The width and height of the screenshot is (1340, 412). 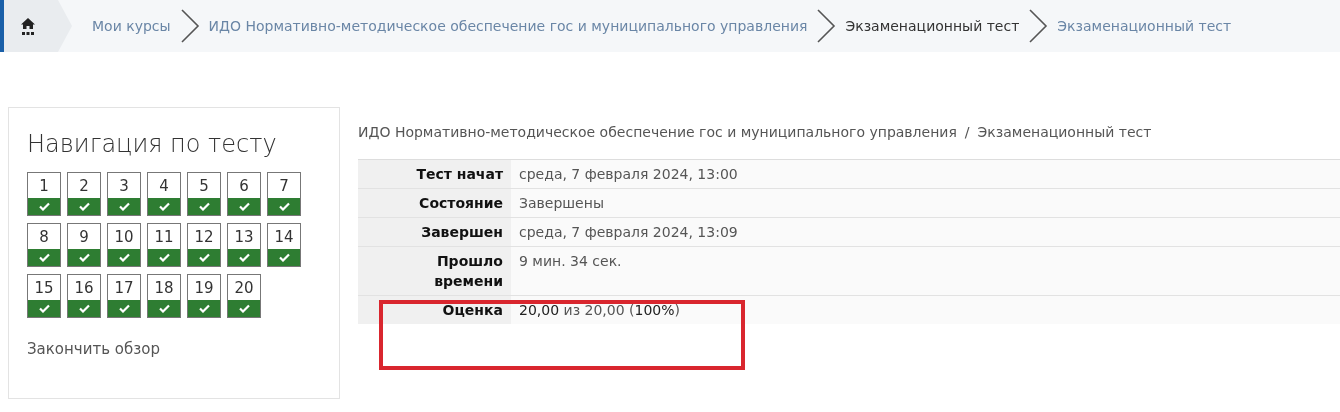 What do you see at coordinates (204, 296) in the screenshot?
I see `question-button: 19` at bounding box center [204, 296].